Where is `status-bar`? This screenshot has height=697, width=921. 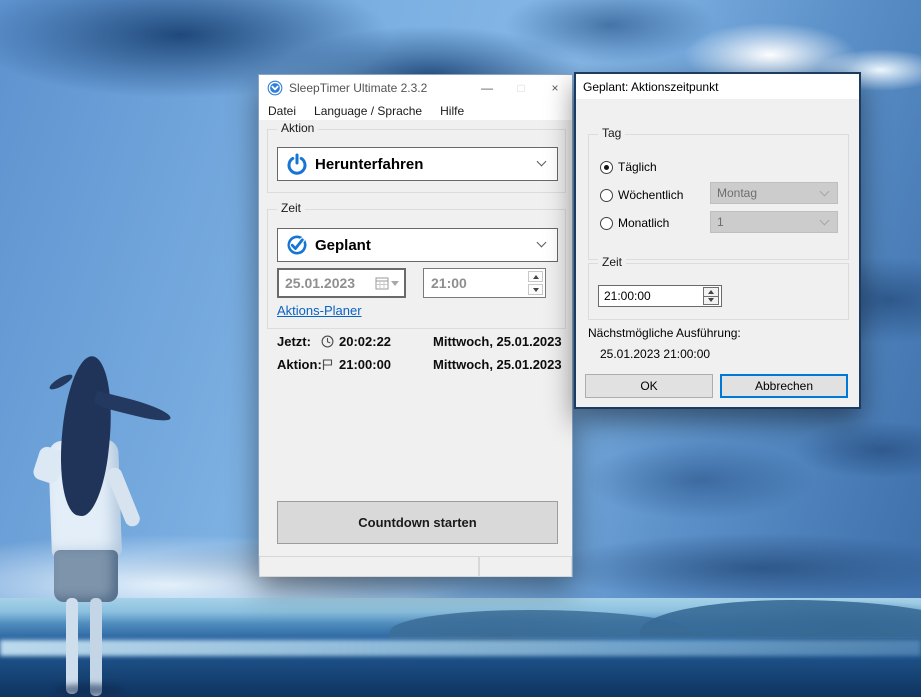
status-bar is located at coordinates (415, 566).